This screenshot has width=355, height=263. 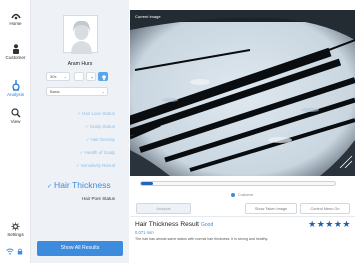 I want to click on mode-select-value: Basic, so click(x=55, y=91).